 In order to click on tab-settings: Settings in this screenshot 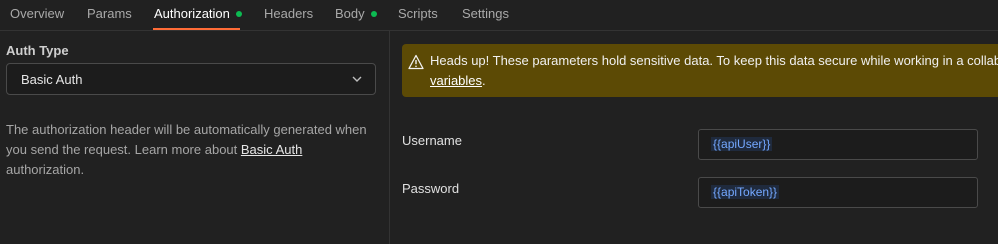, I will do `click(485, 15)`.